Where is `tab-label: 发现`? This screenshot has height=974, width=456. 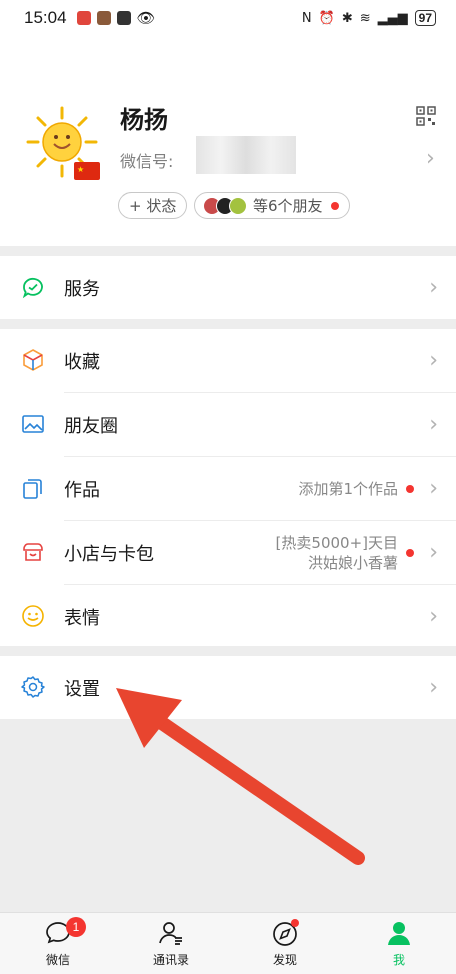 tab-label: 发现 is located at coordinates (284, 960).